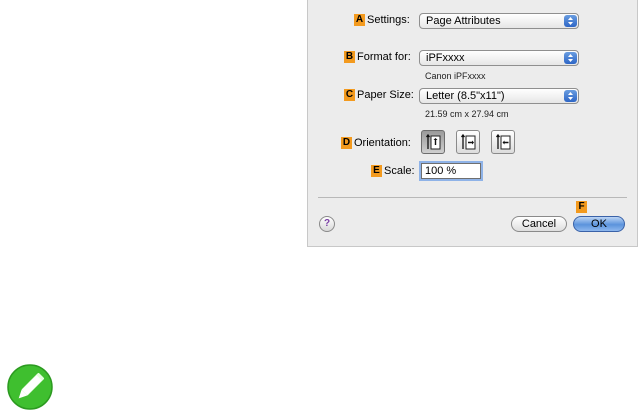 Image resolution: width=640 pixels, height=420 pixels. What do you see at coordinates (384, 57) in the screenshot?
I see `format-for-label: Format for:` at bounding box center [384, 57].